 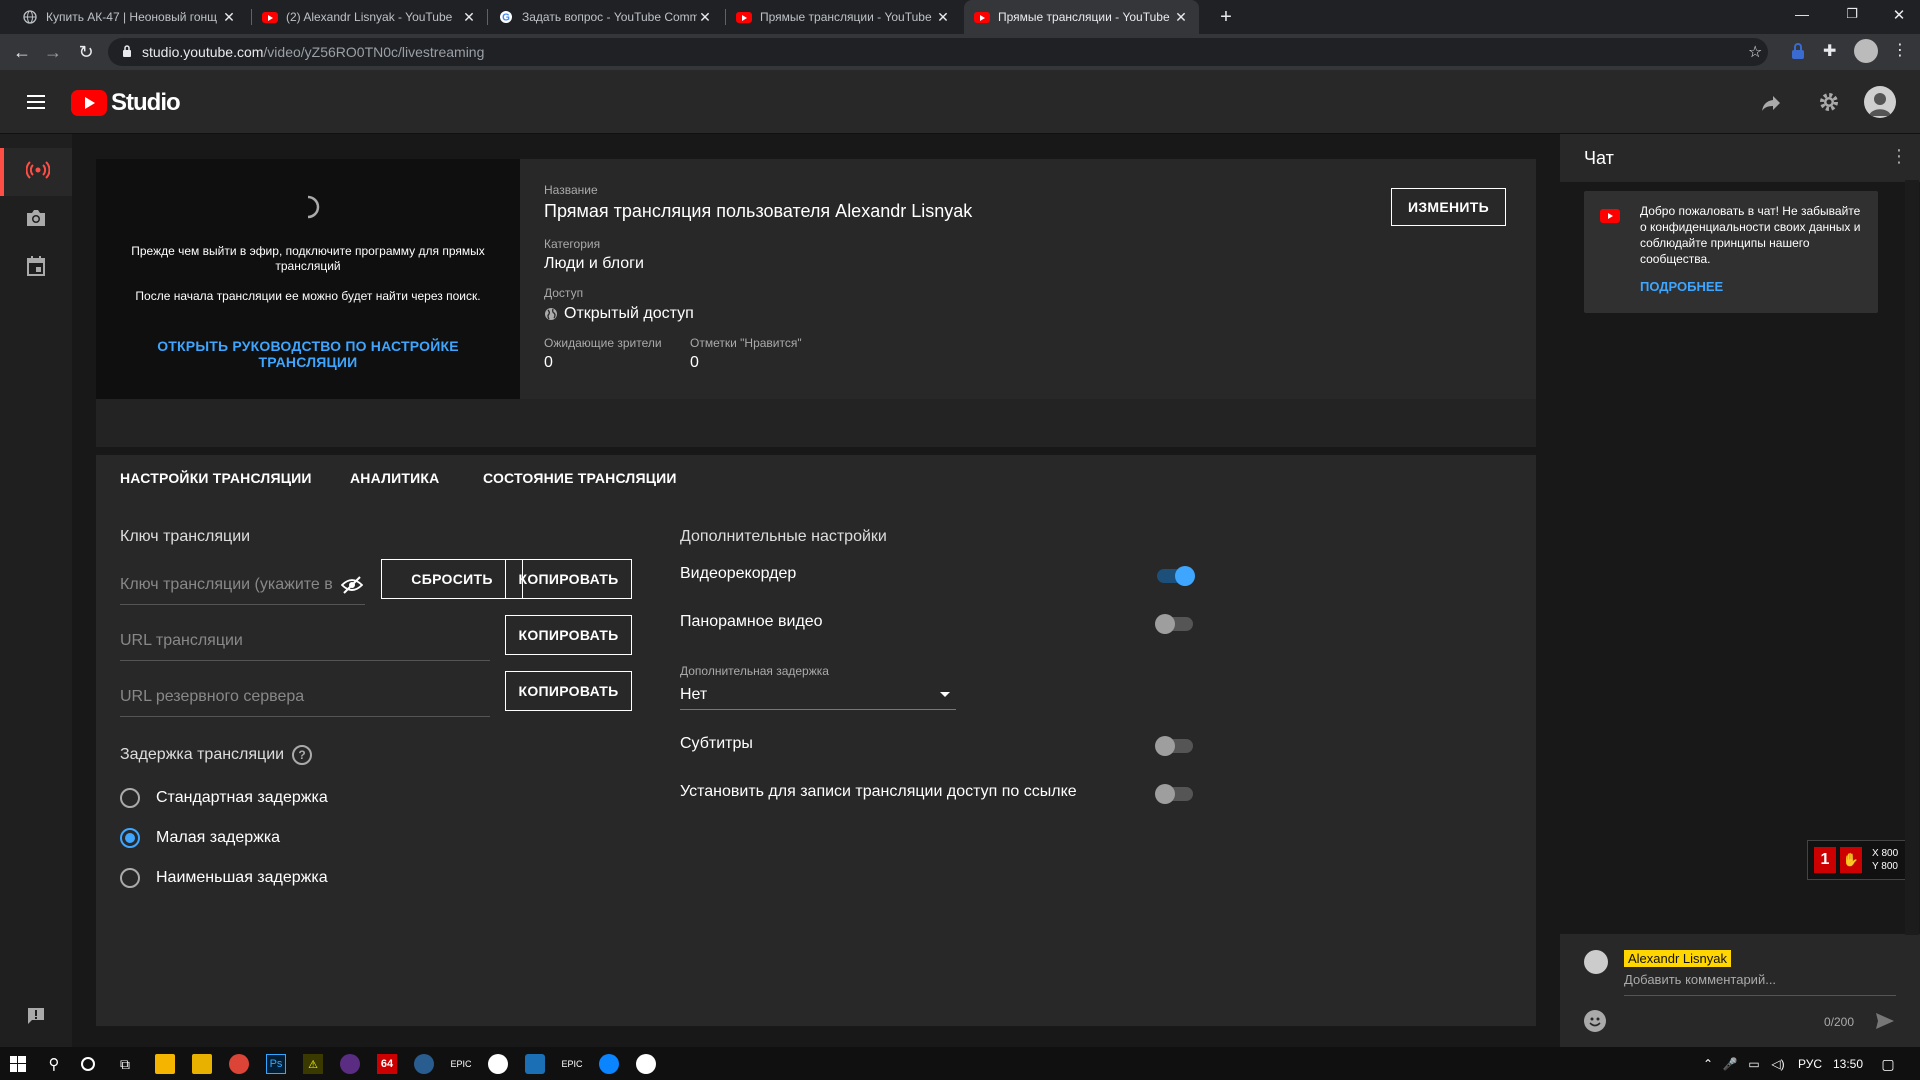 What do you see at coordinates (1880, 102) in the screenshot?
I see `account-avatar` at bounding box center [1880, 102].